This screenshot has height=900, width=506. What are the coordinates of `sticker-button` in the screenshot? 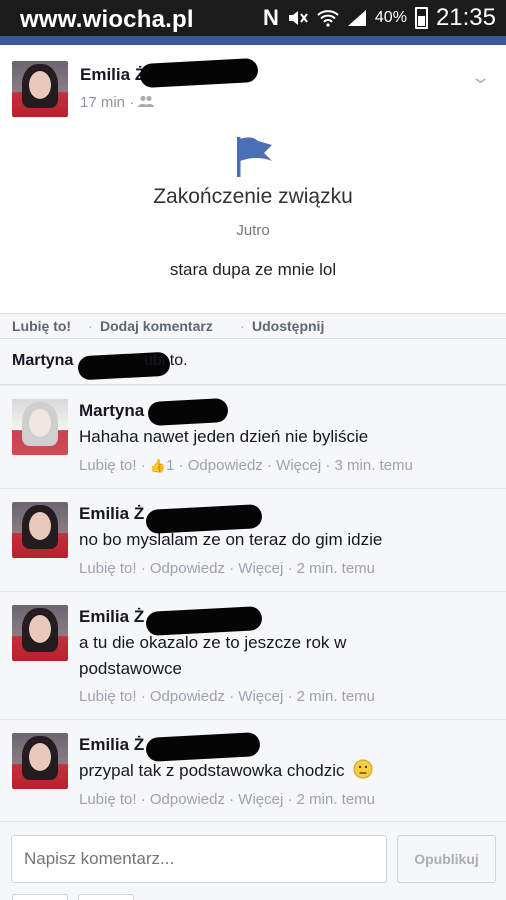 It's located at (106, 897).